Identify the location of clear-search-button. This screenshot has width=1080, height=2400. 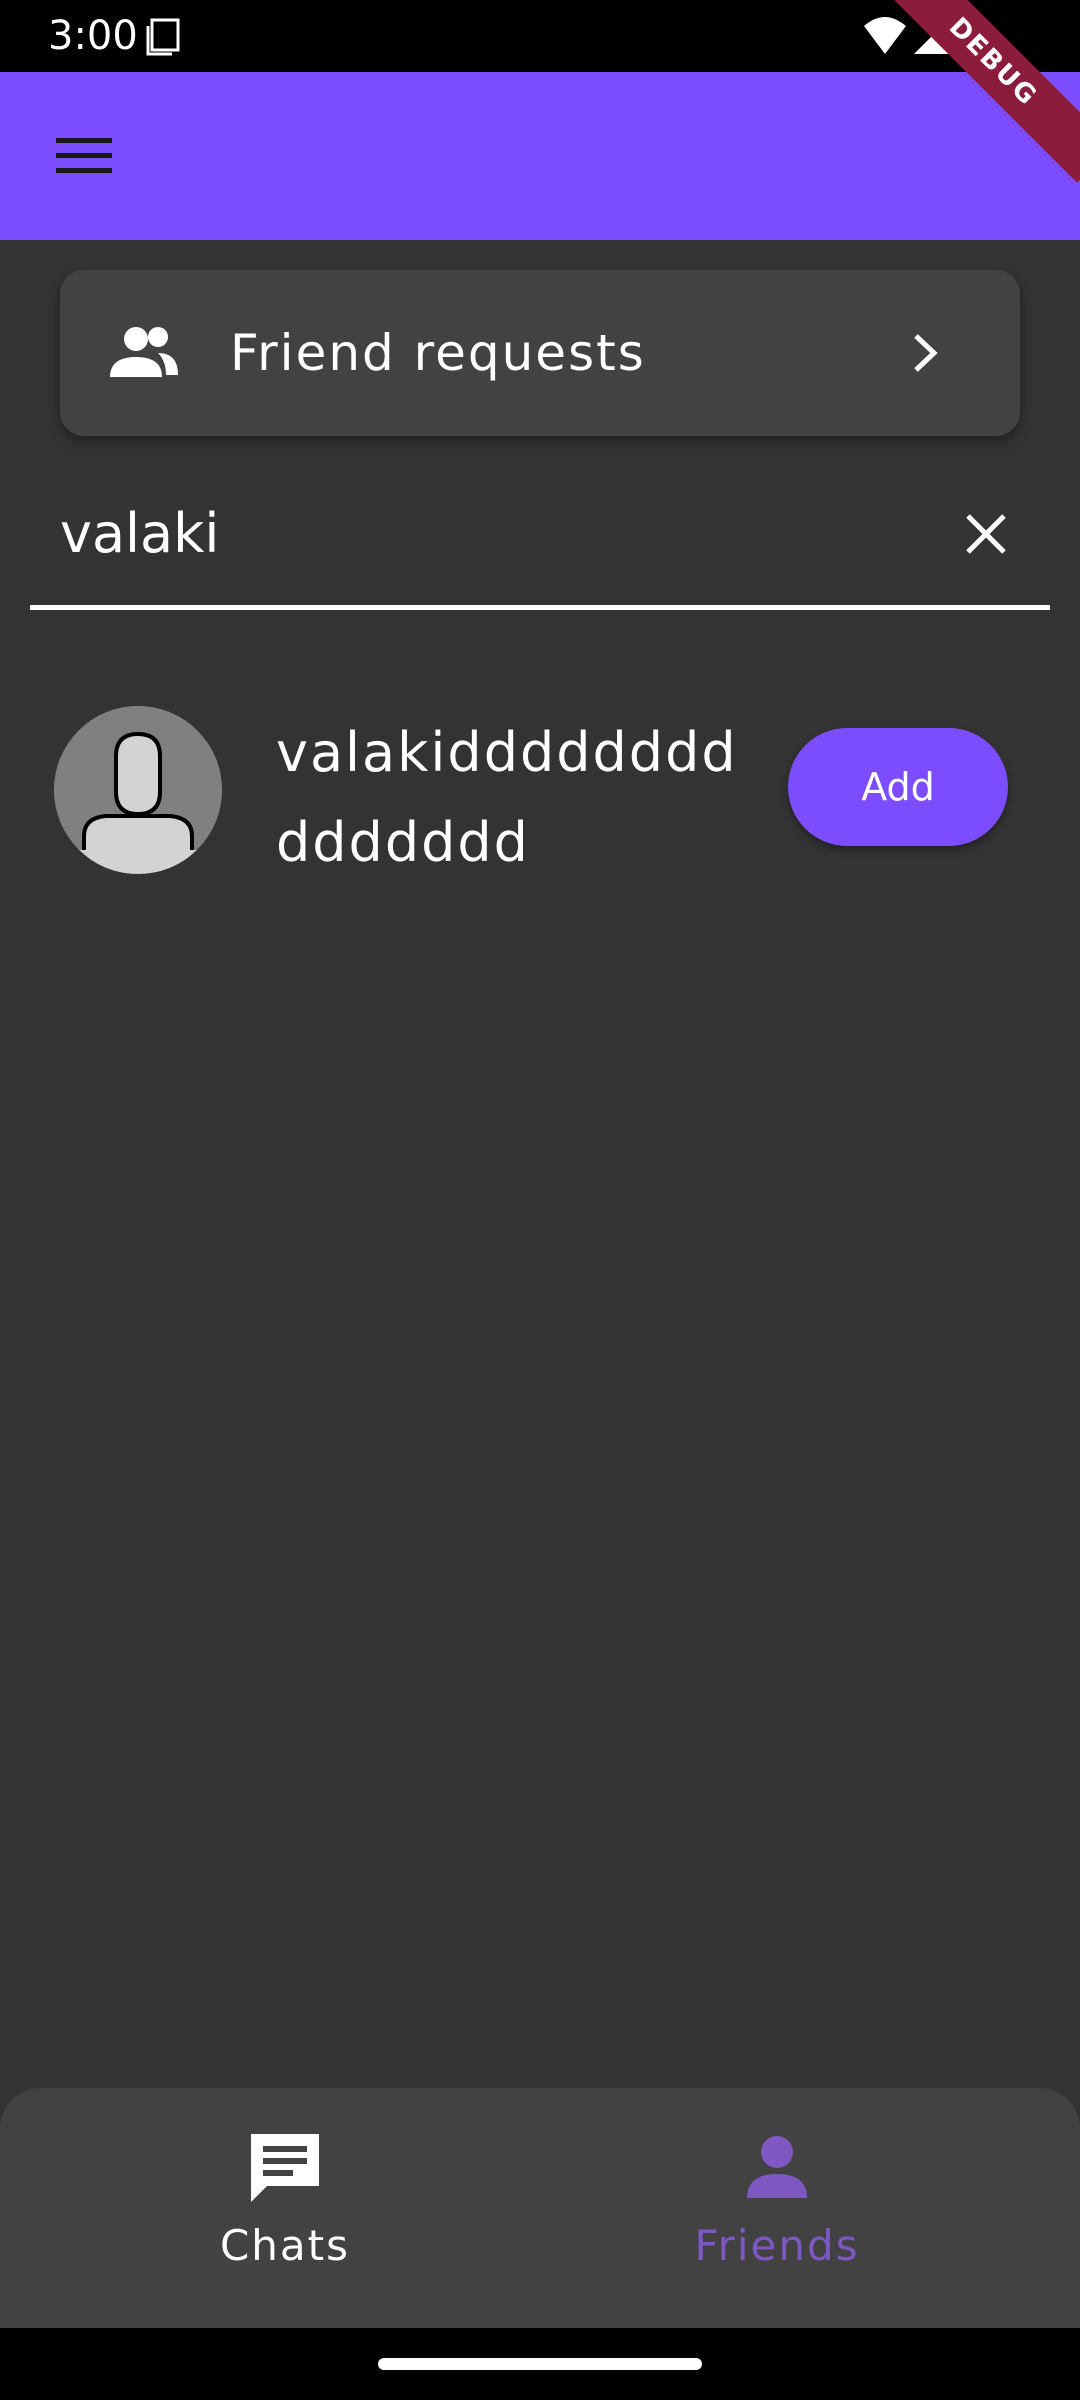
(986, 534).